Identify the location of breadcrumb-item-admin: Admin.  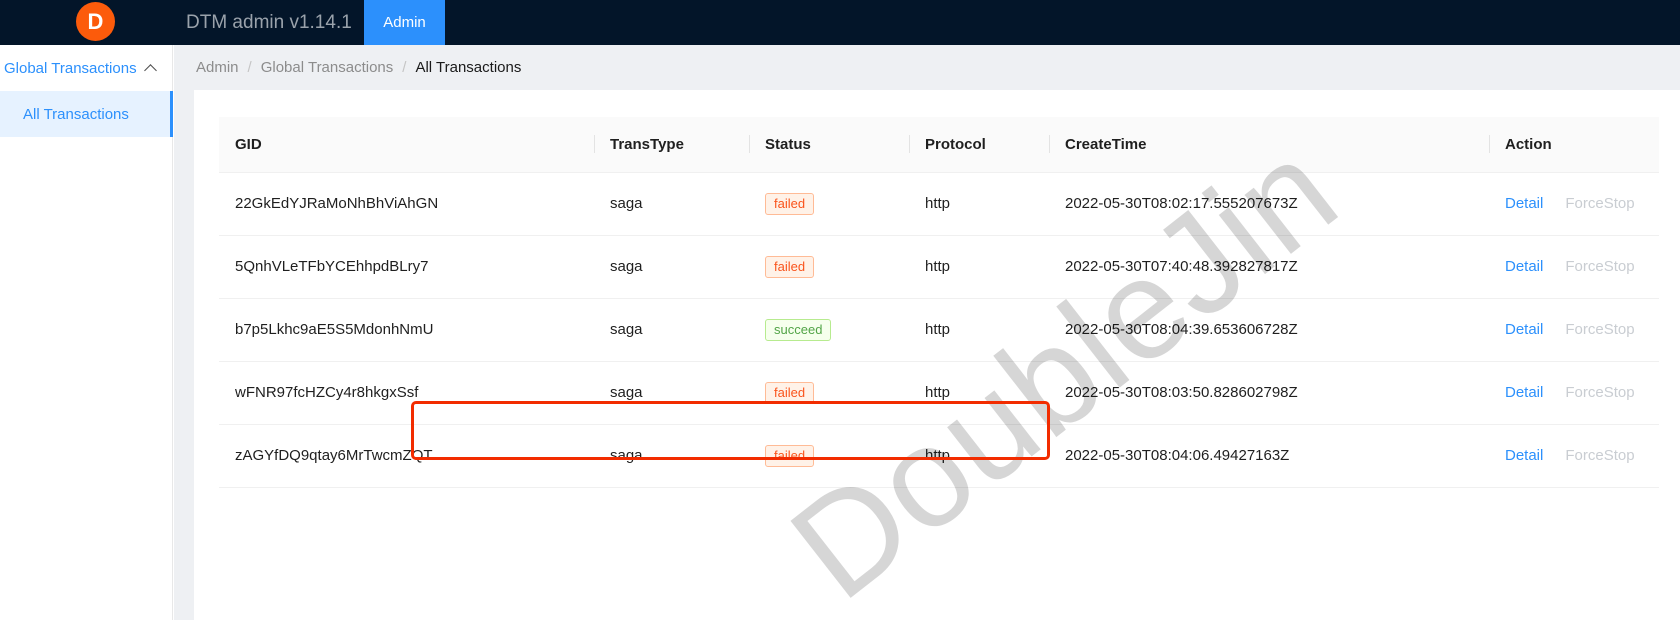
(217, 67).